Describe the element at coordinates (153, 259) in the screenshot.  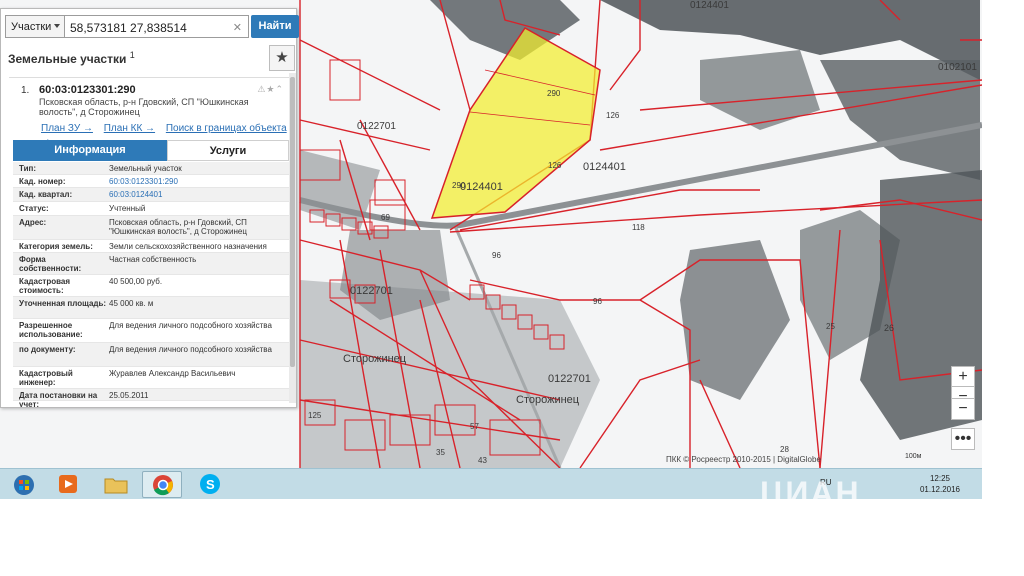
I see `attr-value: Частная собственность` at that location.